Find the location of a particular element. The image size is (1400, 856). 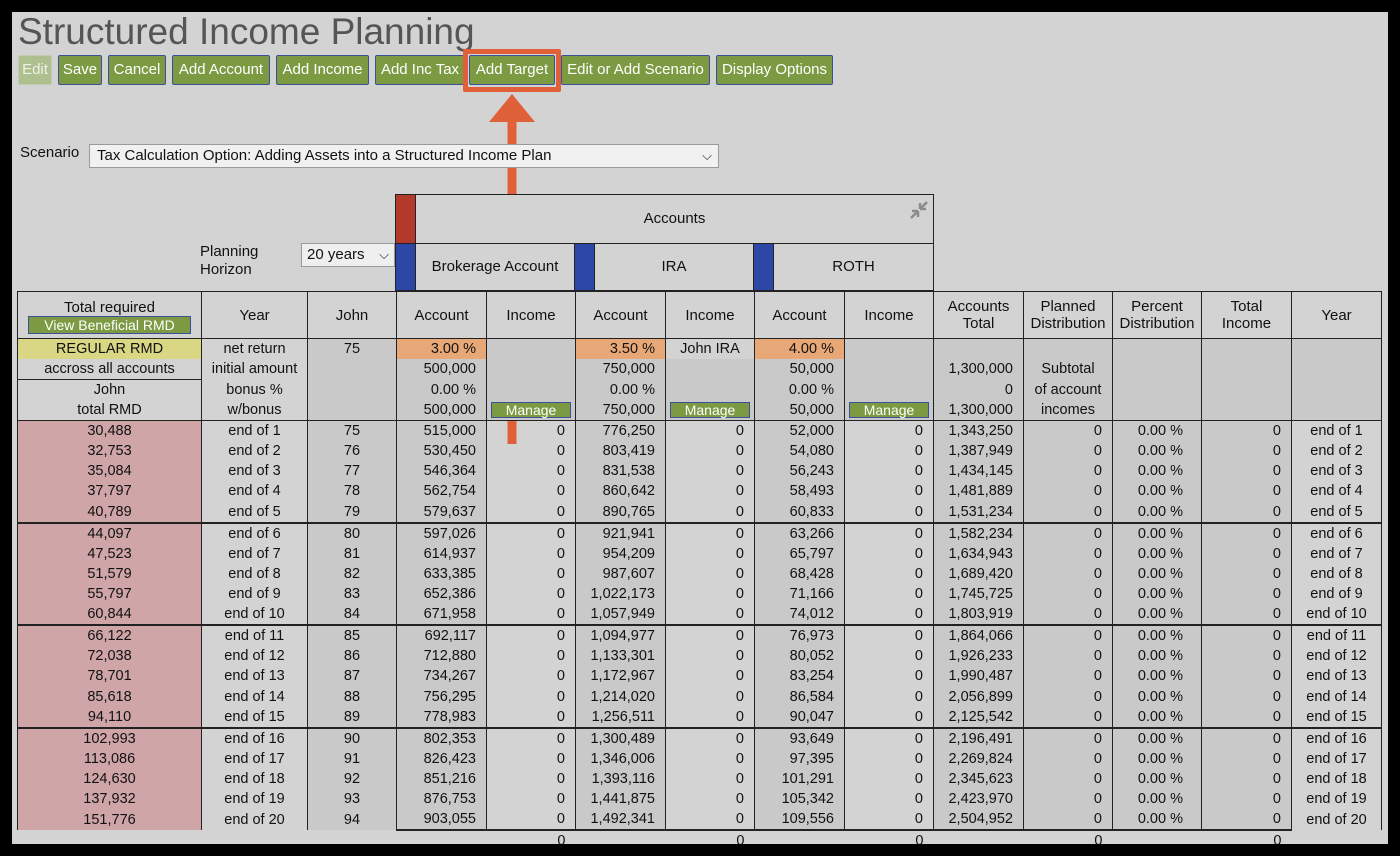

rmd-value: 124,630 is located at coordinates (109, 779).